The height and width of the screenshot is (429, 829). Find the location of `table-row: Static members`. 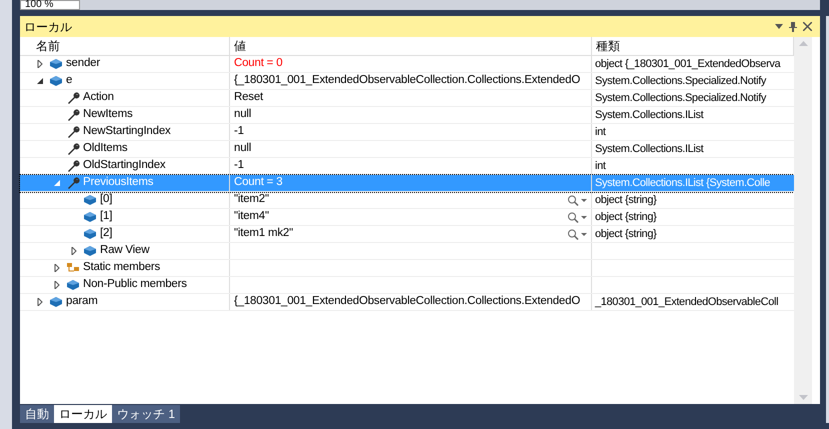

table-row: Static members is located at coordinates (407, 268).